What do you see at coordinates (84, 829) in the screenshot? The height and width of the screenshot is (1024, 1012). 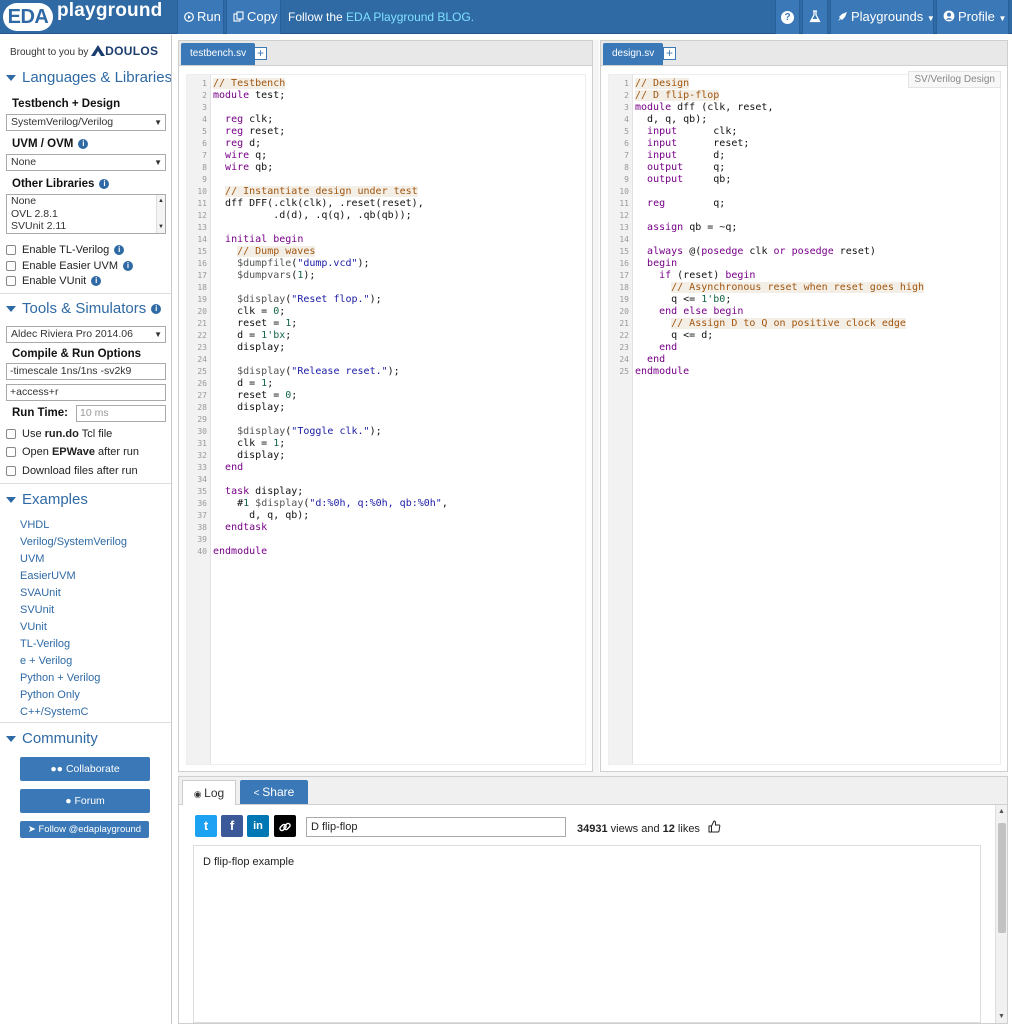 I see `follow-twitter-button: ➤ Follow @edaplayground` at bounding box center [84, 829].